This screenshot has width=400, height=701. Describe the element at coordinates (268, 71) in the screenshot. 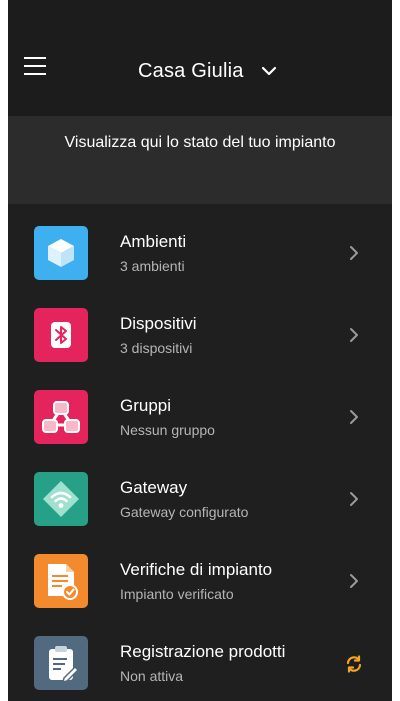

I see `chevron-down-icon` at that location.